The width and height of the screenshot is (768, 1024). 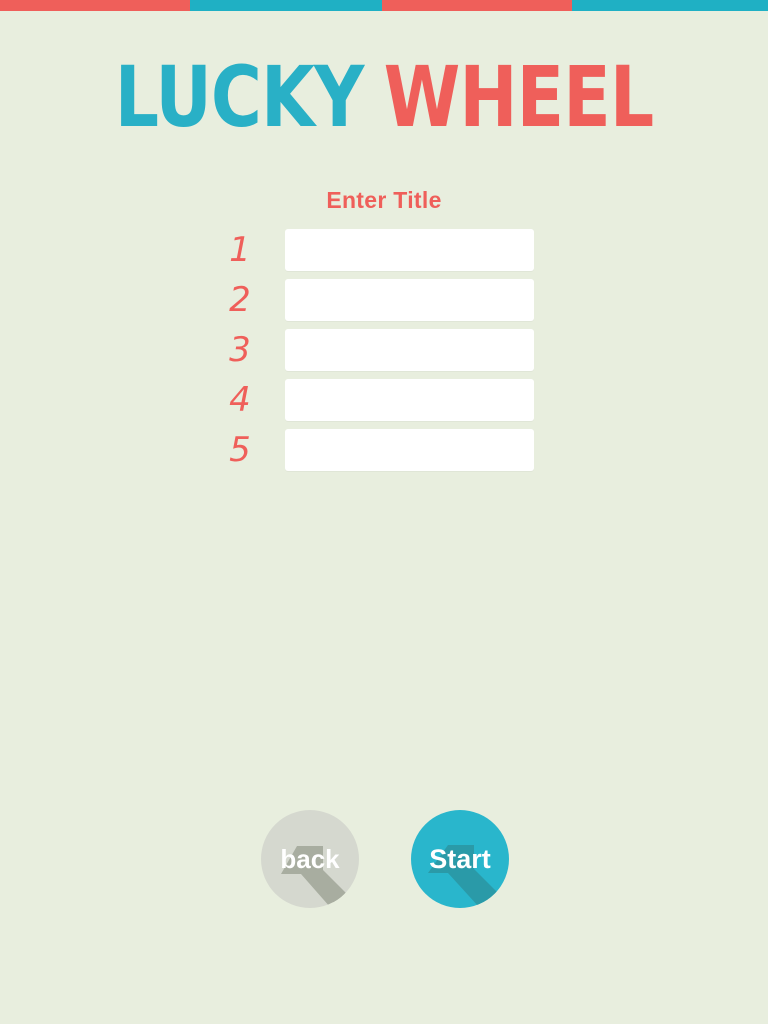 I want to click on entry-row: 5, so click(x=376, y=454).